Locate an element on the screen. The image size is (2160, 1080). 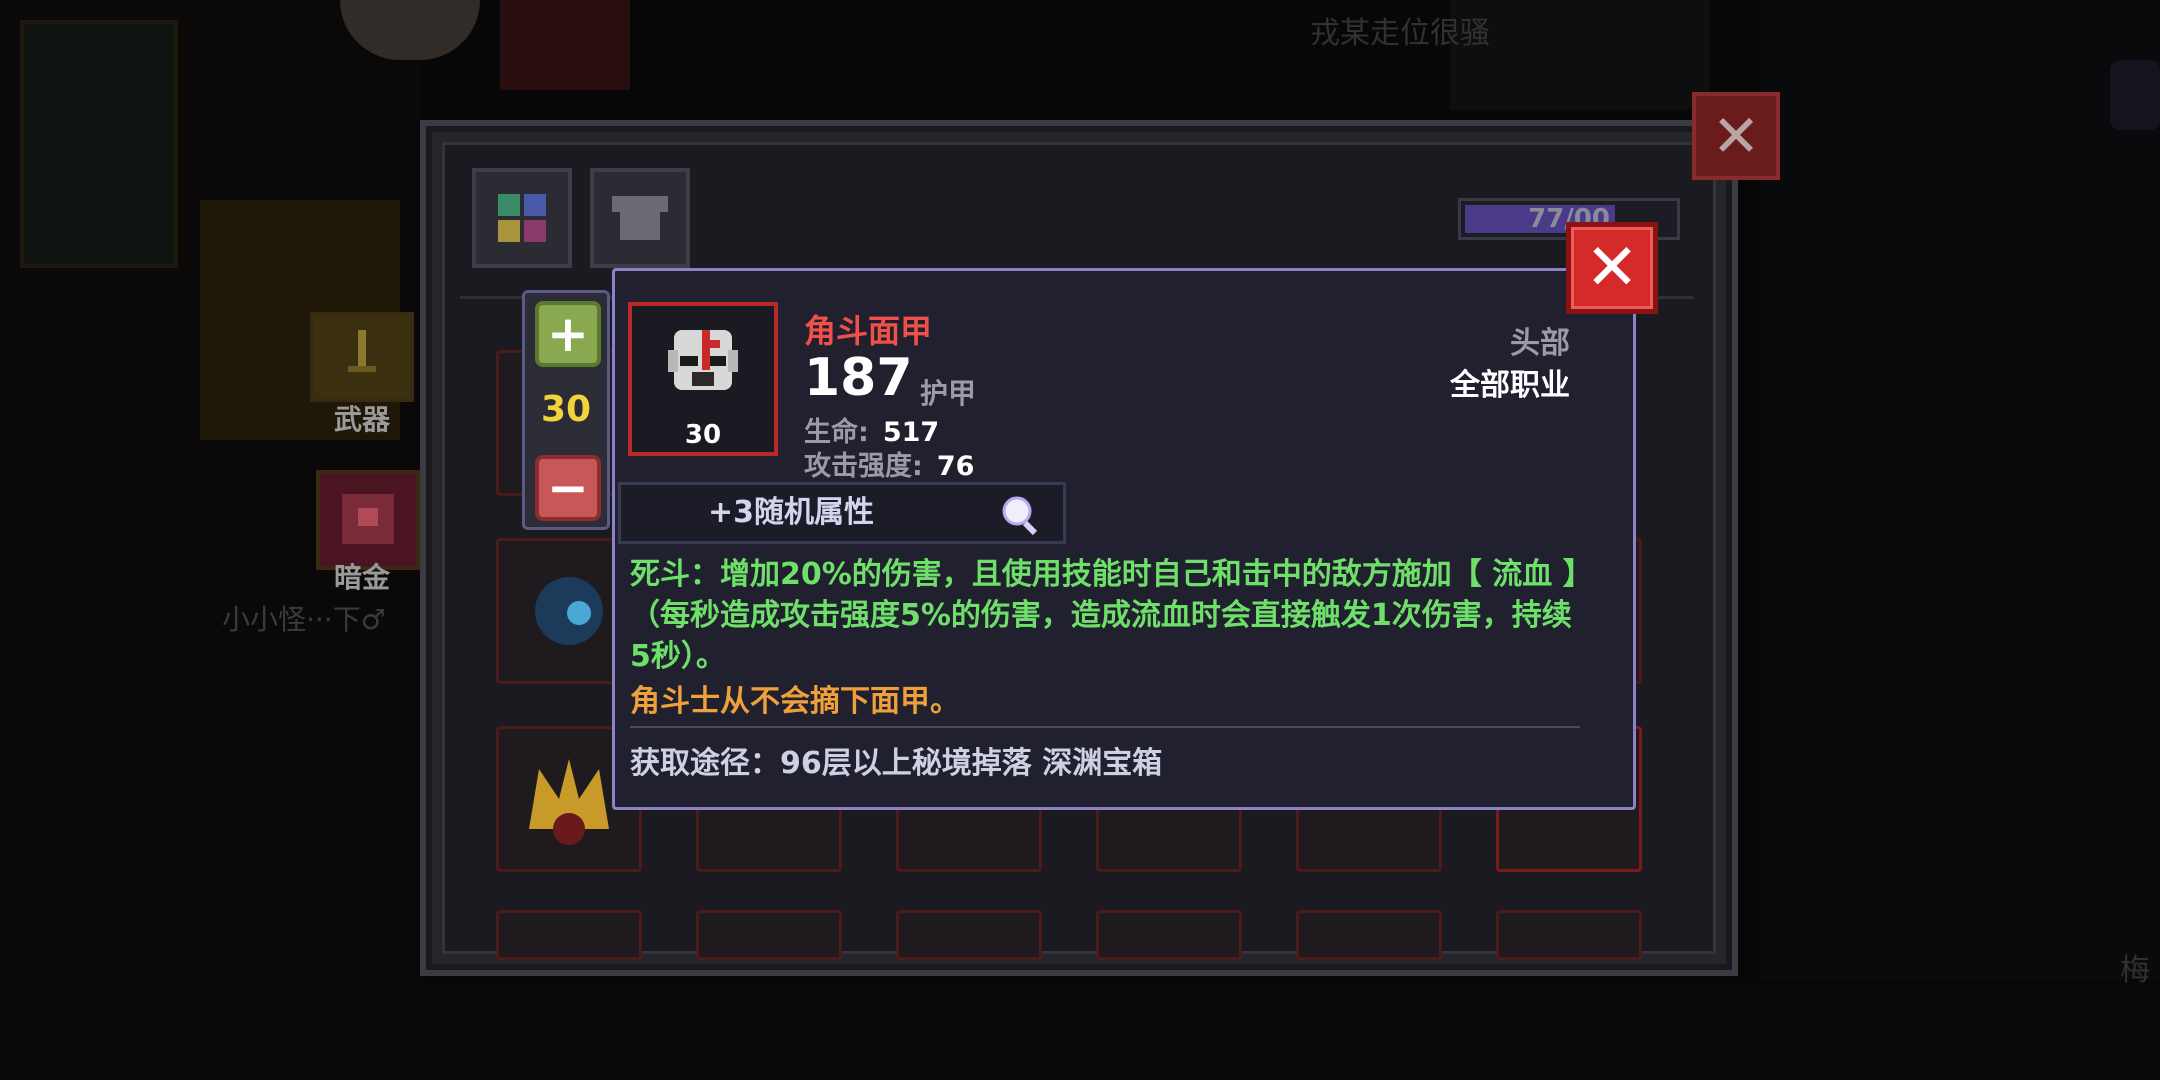
gladiator-mask-icon is located at coordinates (703, 360).